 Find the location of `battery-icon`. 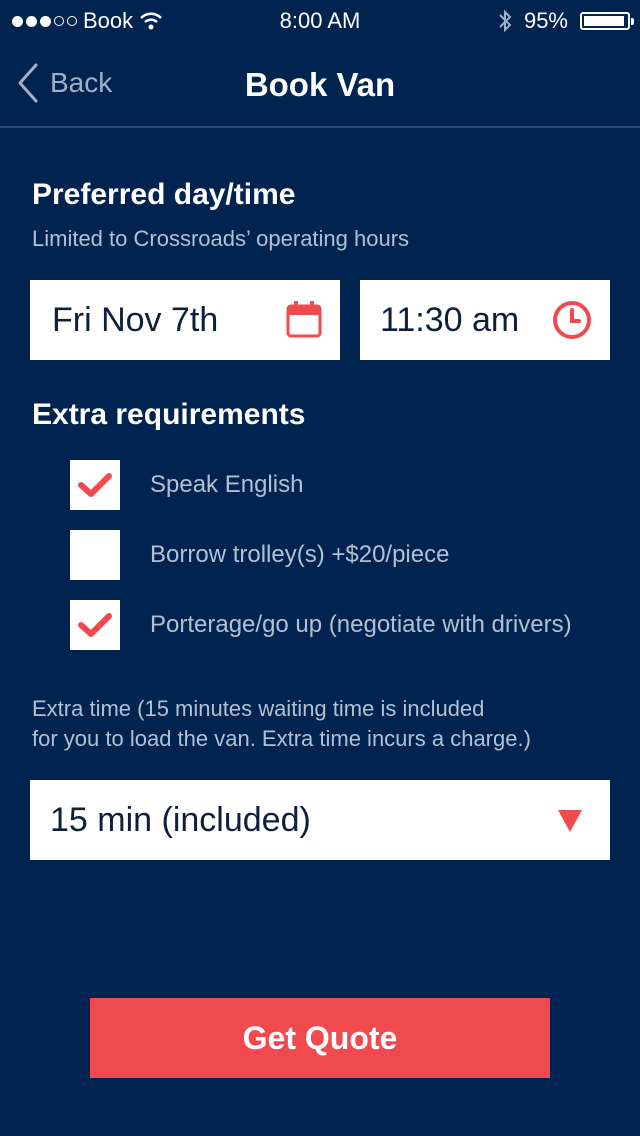

battery-icon is located at coordinates (607, 21).